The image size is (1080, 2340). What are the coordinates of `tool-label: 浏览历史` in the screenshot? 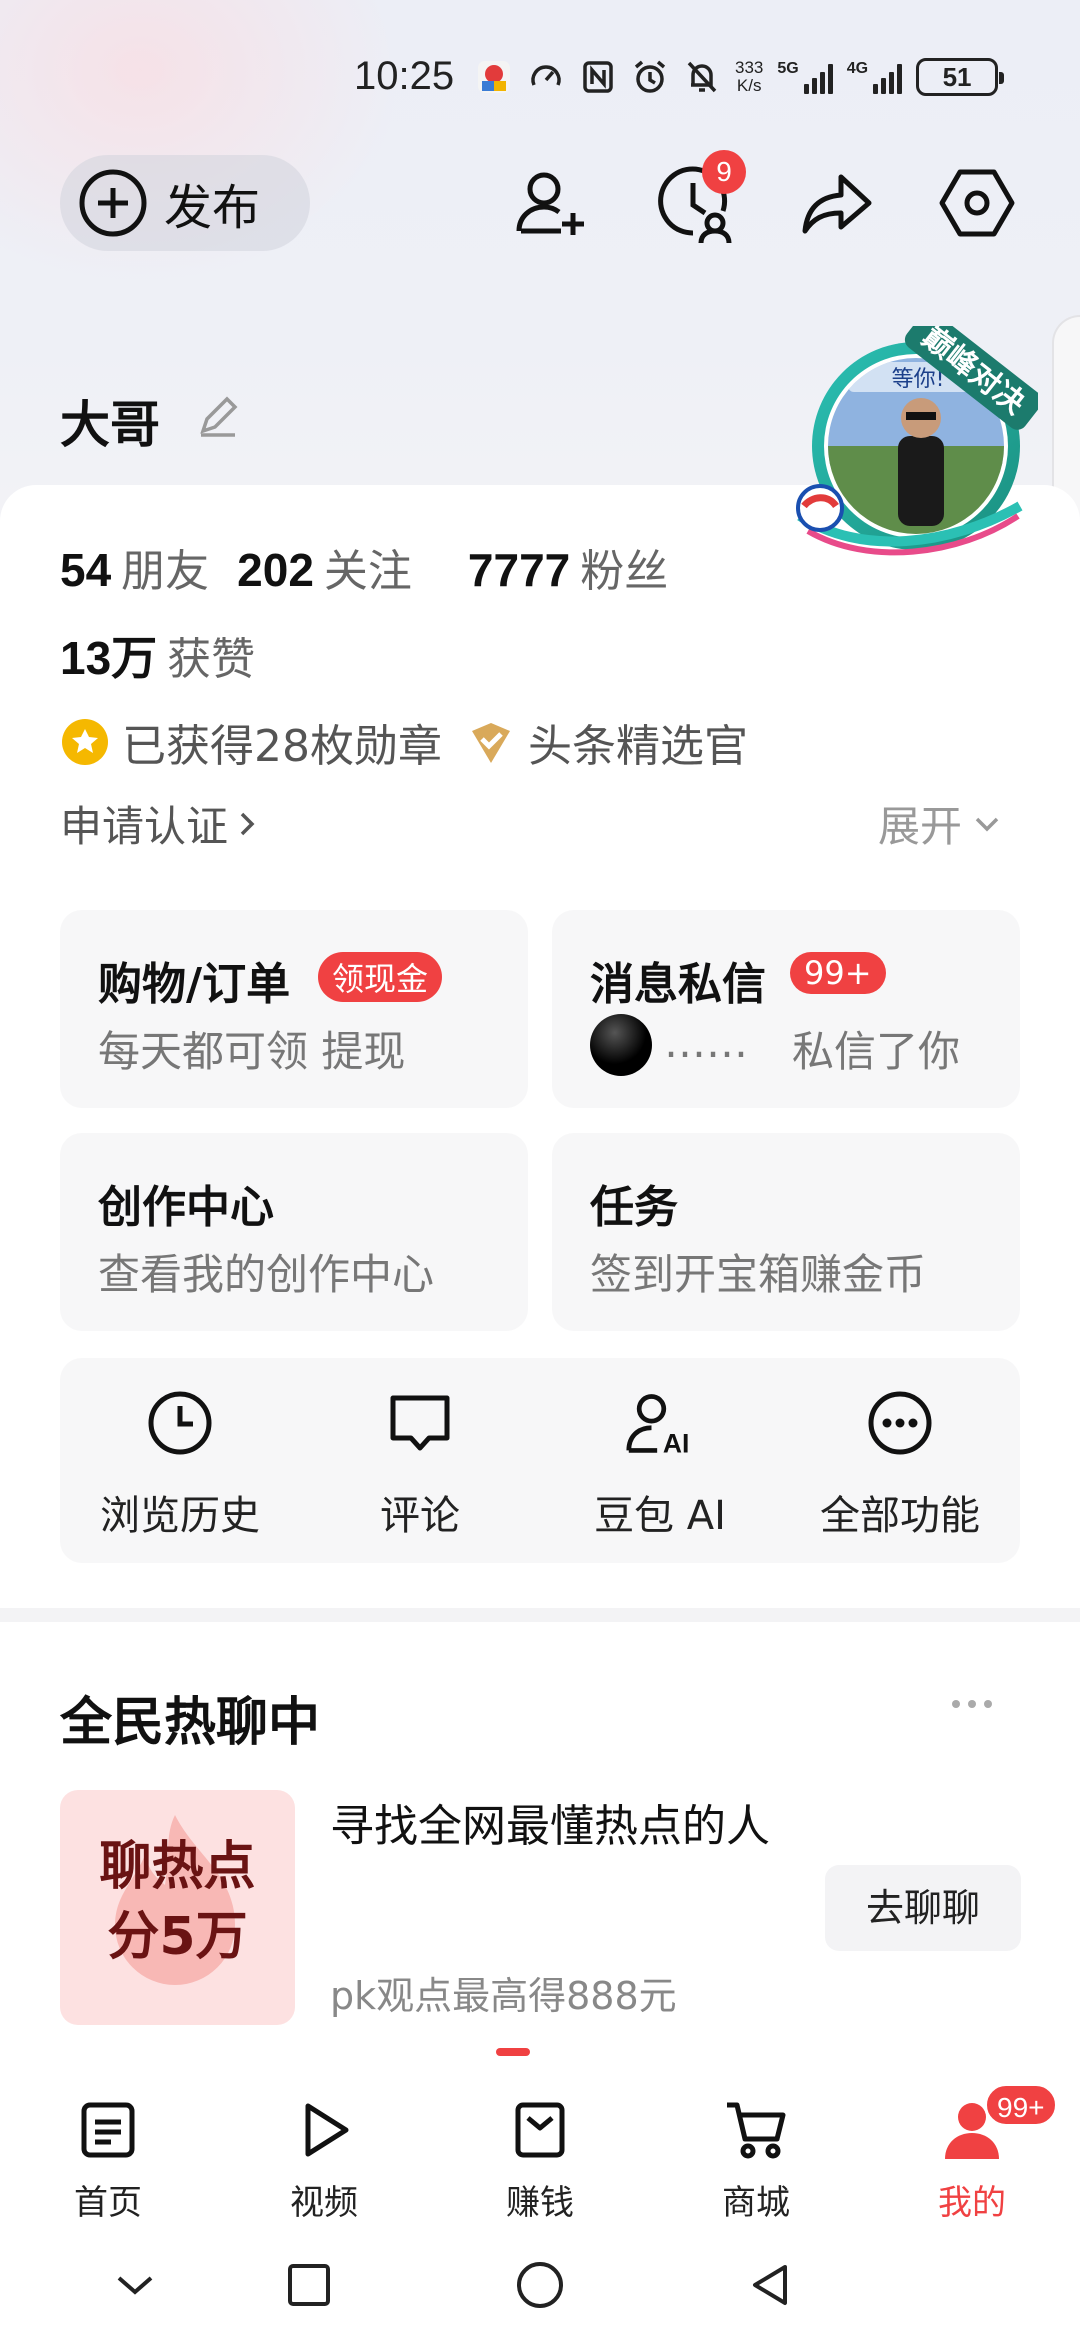 It's located at (180, 1516).